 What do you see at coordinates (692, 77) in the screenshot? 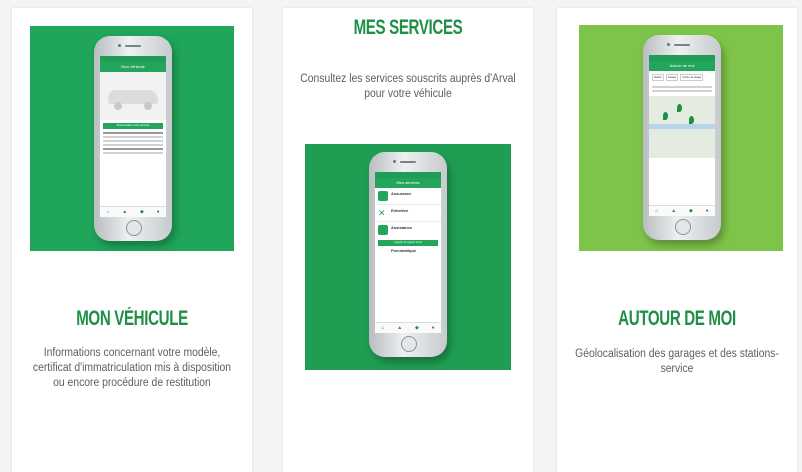
I see `chip-lavage: Centre de lavage` at bounding box center [692, 77].